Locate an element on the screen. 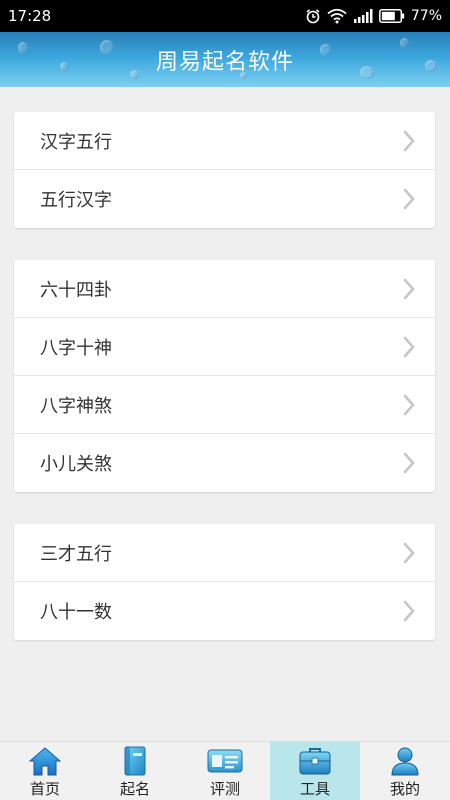 The height and width of the screenshot is (800, 450). list-item-label: 八字十神 is located at coordinates (76, 348).